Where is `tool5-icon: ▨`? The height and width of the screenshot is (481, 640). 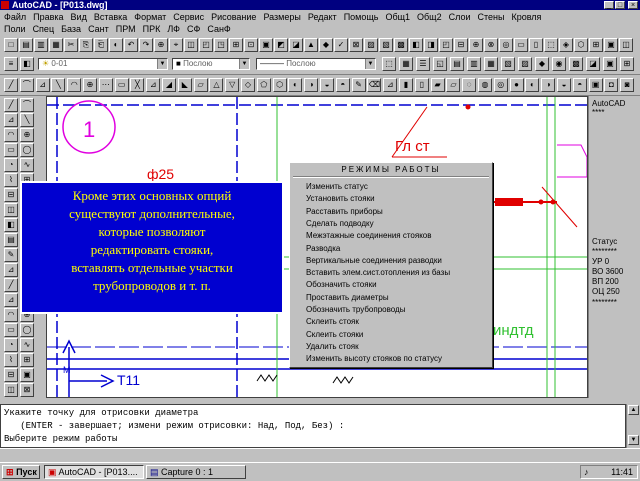
tool5-icon: ▨ is located at coordinates (371, 45).